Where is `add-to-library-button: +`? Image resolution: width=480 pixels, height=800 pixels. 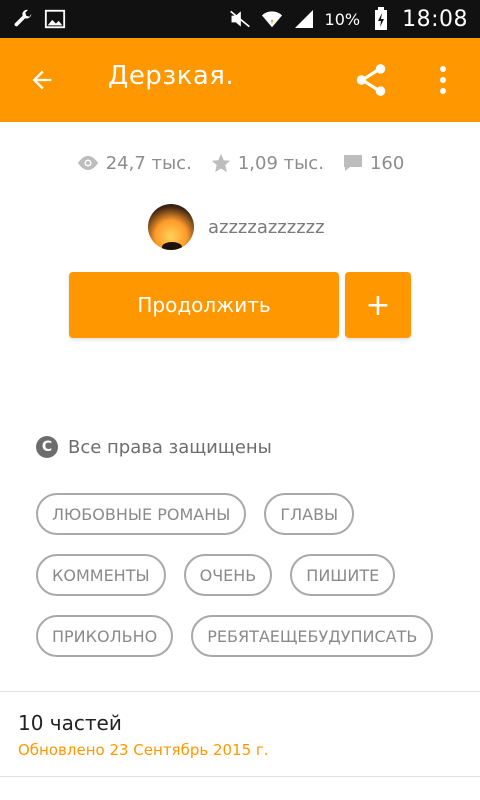 add-to-library-button: + is located at coordinates (378, 305).